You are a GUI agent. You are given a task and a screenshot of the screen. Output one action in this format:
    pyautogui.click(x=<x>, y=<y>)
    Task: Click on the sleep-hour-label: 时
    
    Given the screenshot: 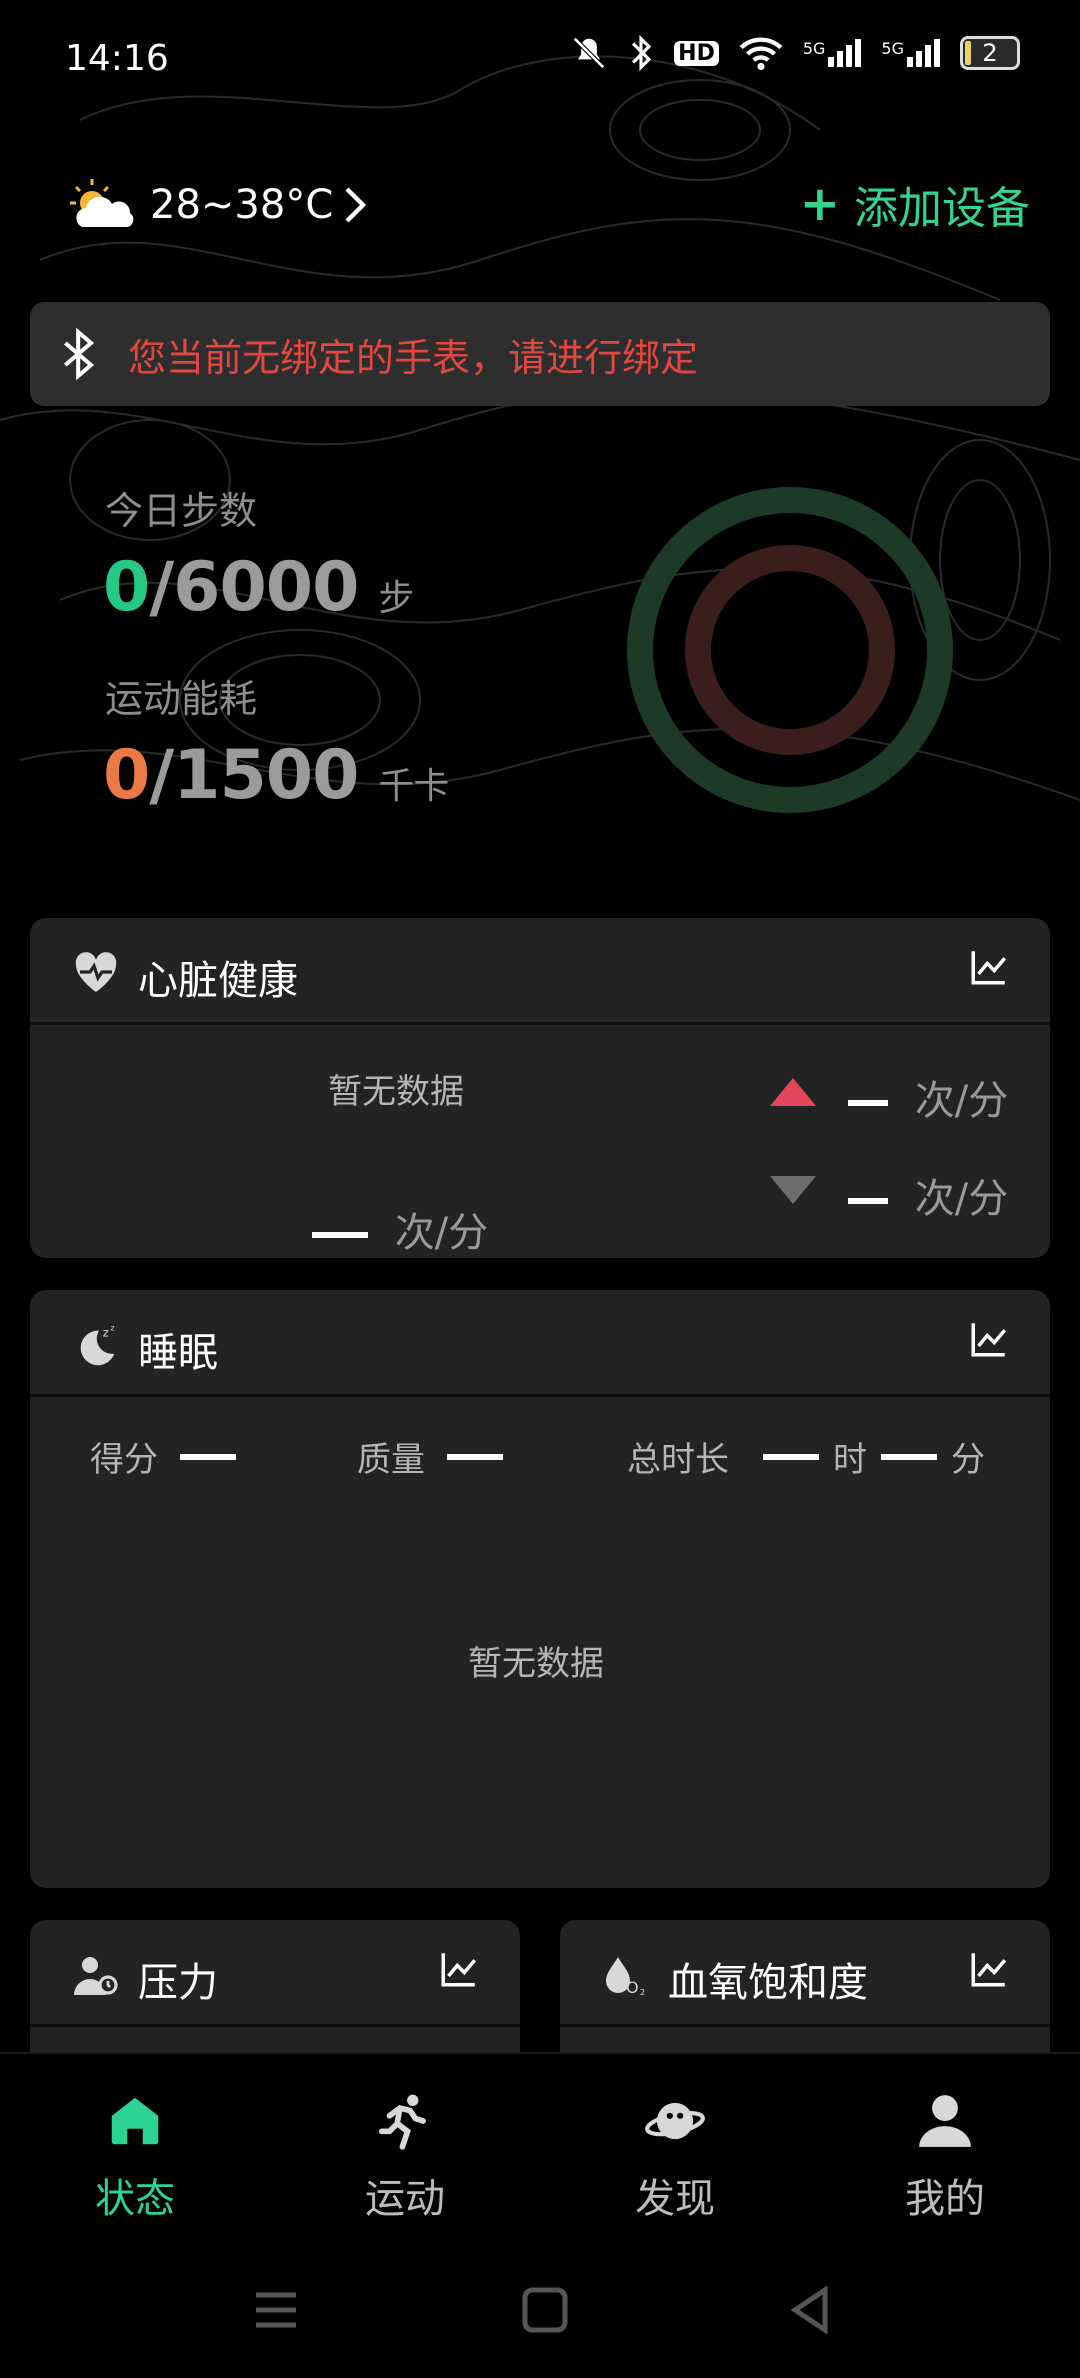 What is the action you would take?
    pyautogui.click(x=850, y=1460)
    